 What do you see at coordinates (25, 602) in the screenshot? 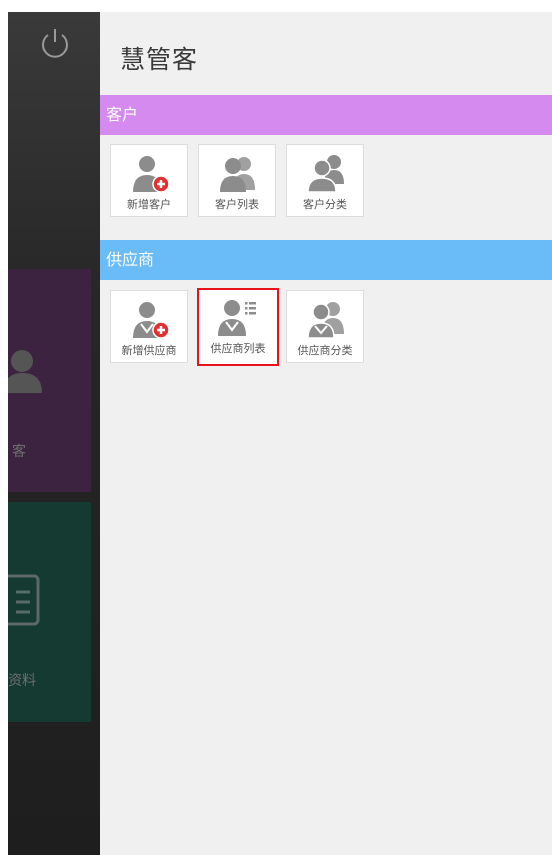
I see `book-icon` at bounding box center [25, 602].